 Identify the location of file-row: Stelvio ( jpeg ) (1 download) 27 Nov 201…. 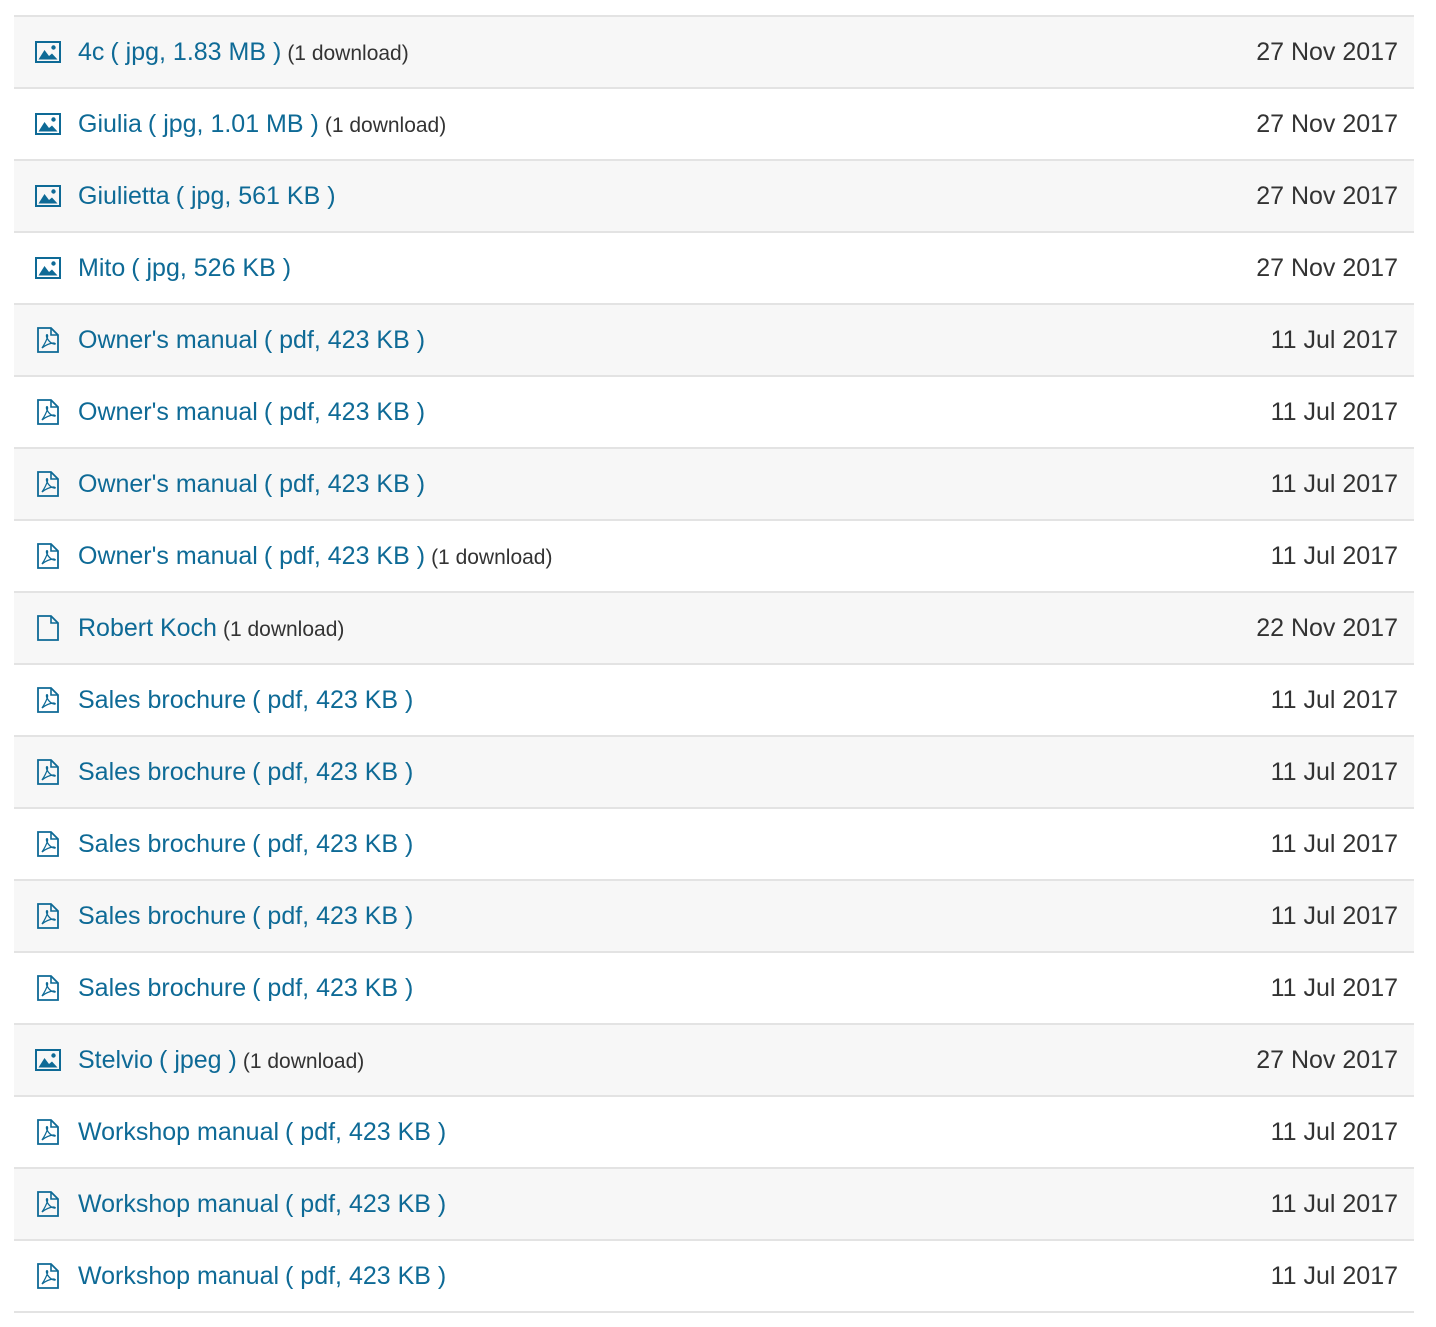
(714, 1061).